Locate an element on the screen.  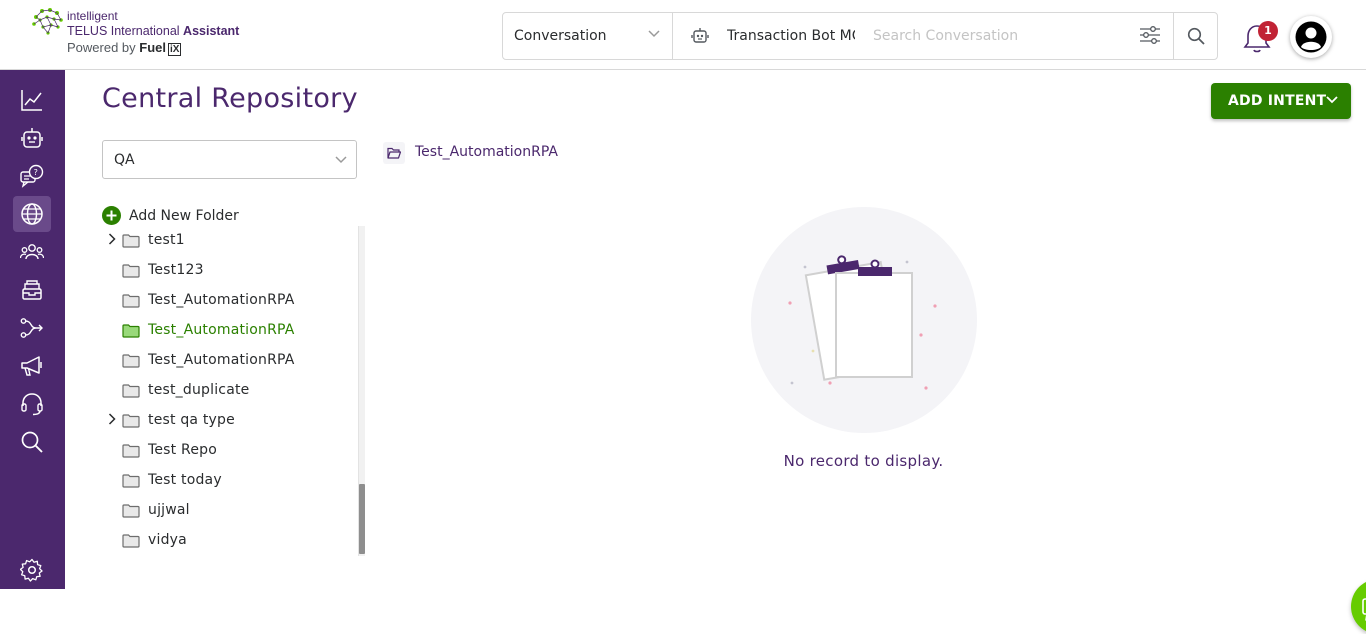
inbox-archive-icon is located at coordinates (32, 290).